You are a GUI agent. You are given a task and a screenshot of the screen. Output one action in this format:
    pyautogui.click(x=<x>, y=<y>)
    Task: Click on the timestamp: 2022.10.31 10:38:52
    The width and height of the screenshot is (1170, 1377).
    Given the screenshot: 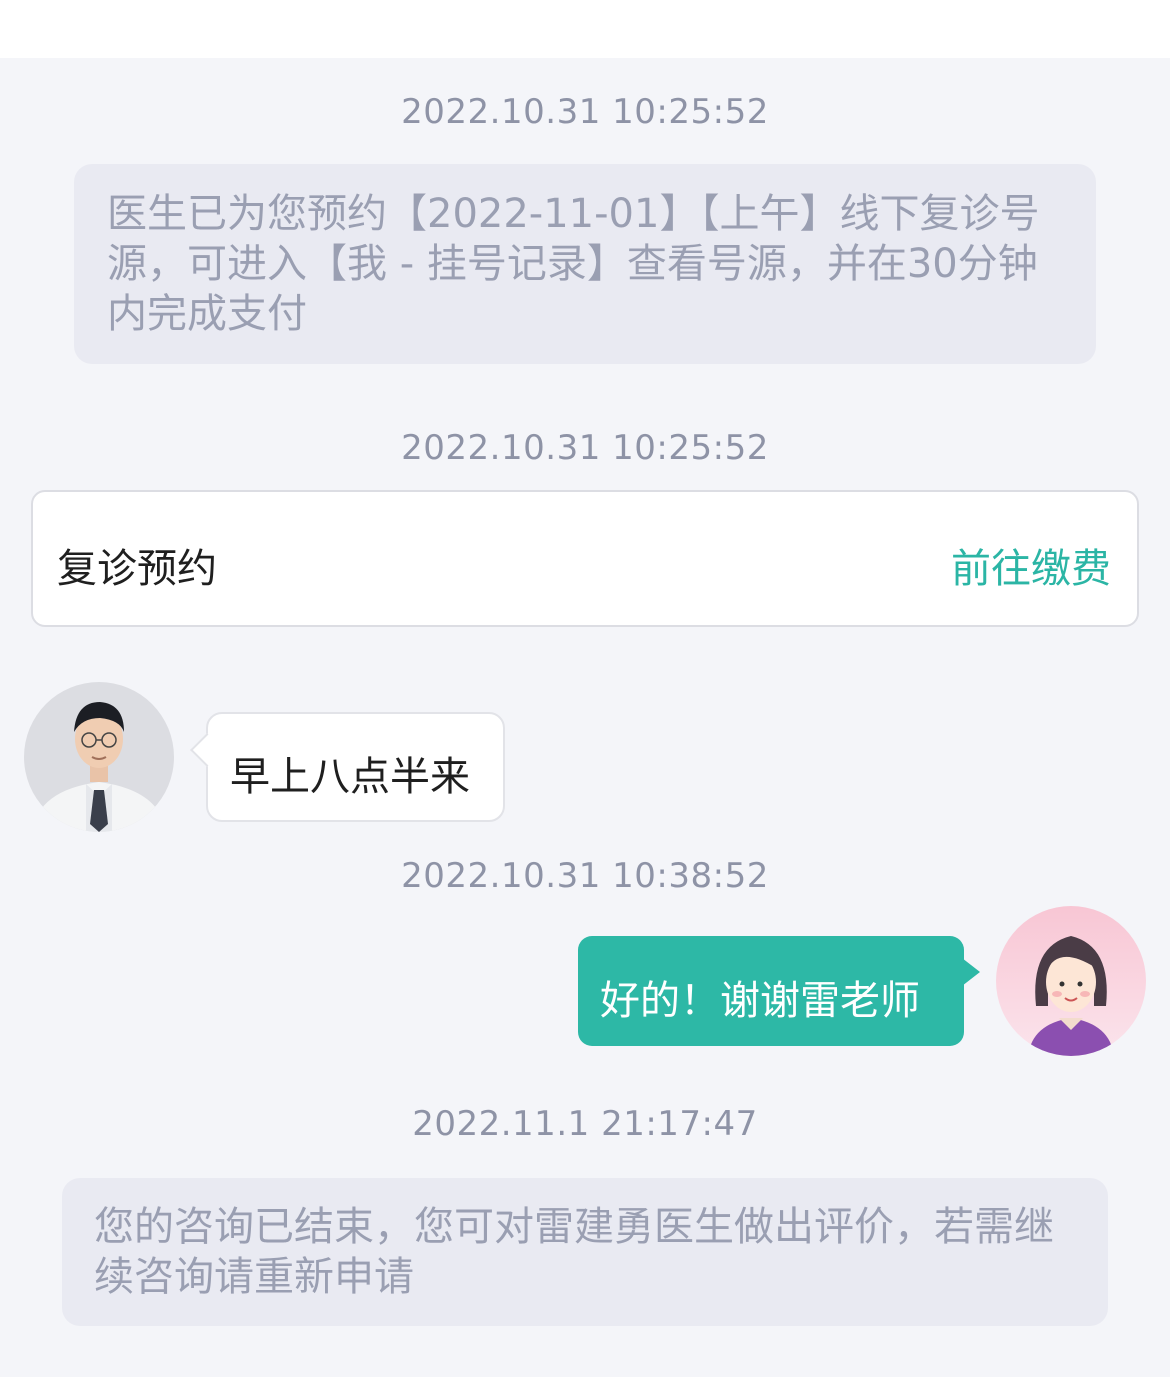 What is the action you would take?
    pyautogui.click(x=585, y=876)
    